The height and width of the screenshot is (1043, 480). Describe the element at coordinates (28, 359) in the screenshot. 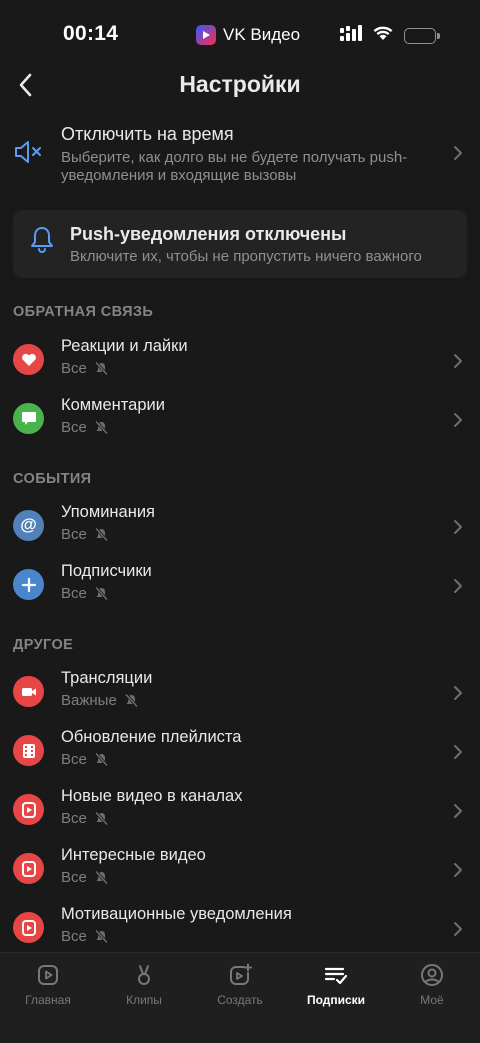

I see `heart-icon` at that location.